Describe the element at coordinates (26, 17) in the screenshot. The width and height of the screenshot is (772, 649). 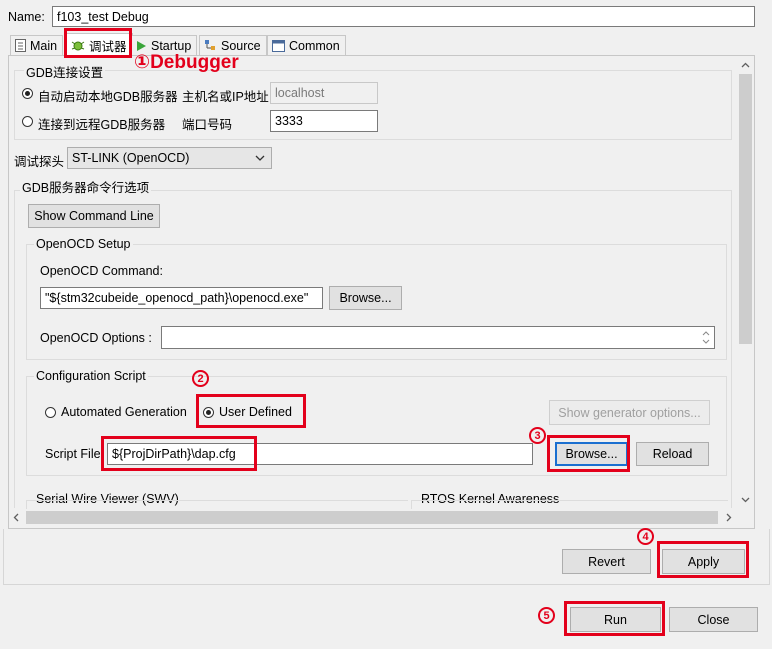
I see `name-label: Name:` at that location.